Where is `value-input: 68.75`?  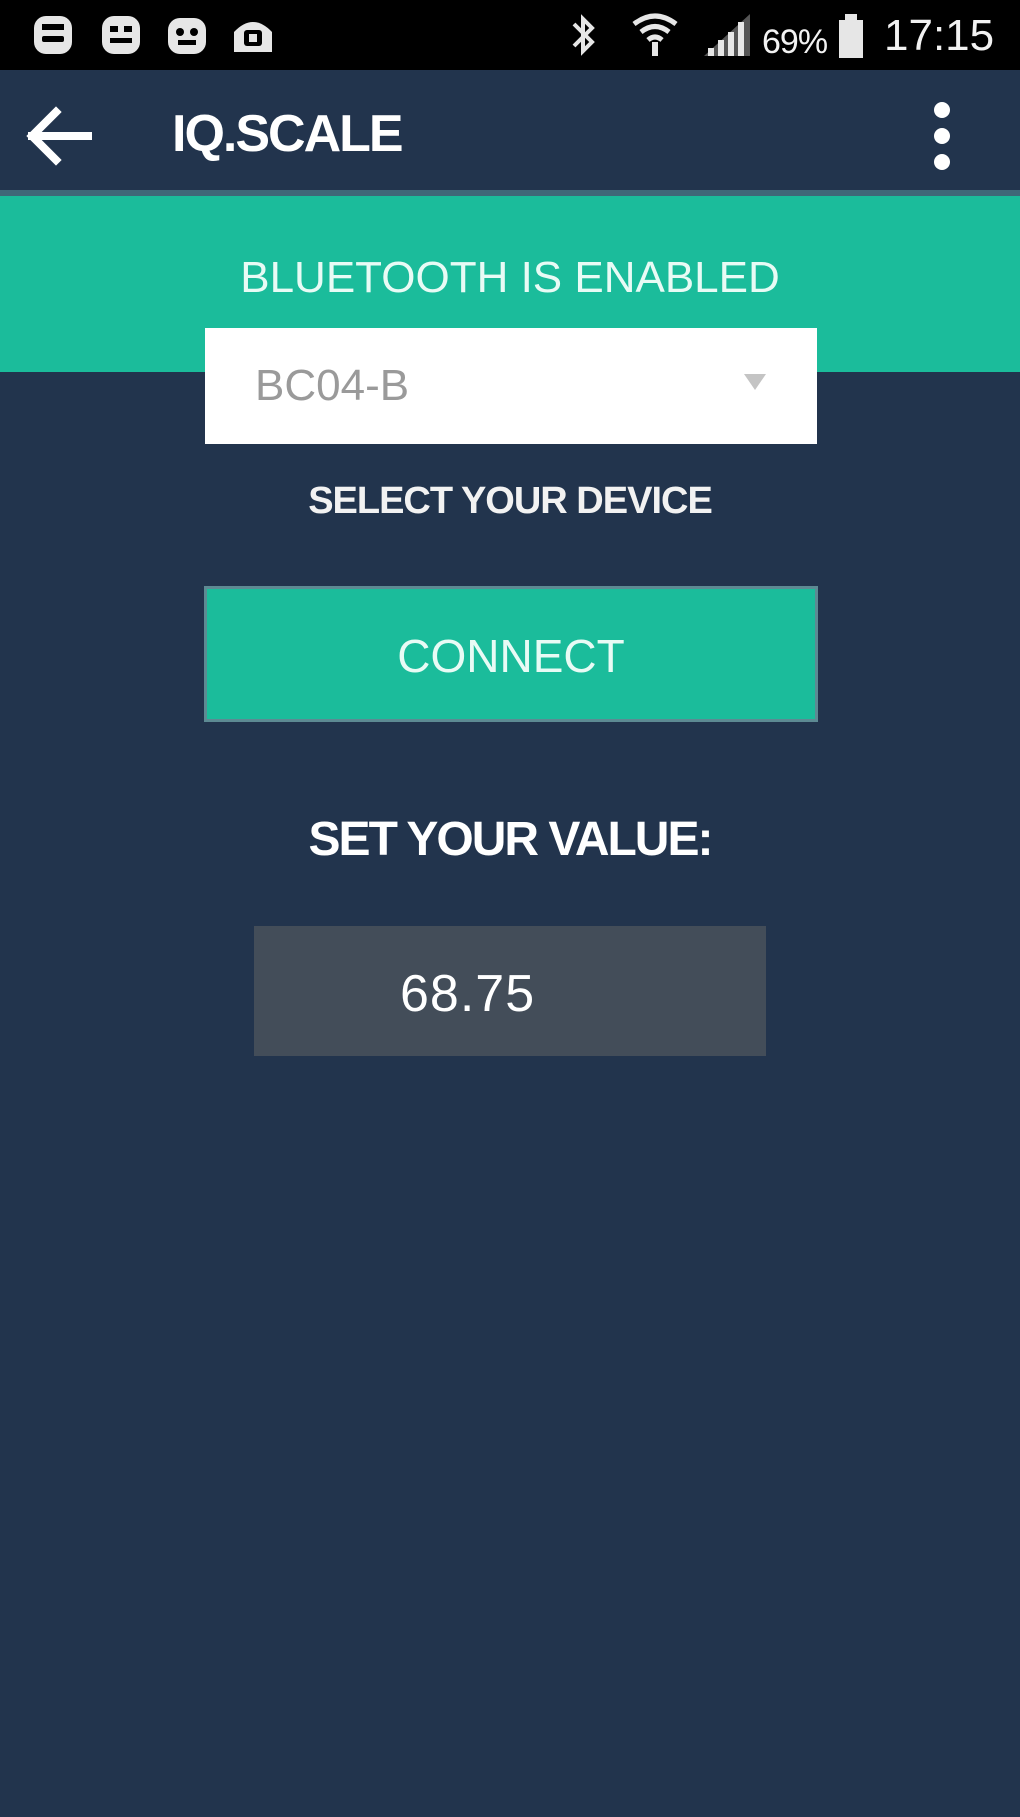 value-input: 68.75 is located at coordinates (510, 991).